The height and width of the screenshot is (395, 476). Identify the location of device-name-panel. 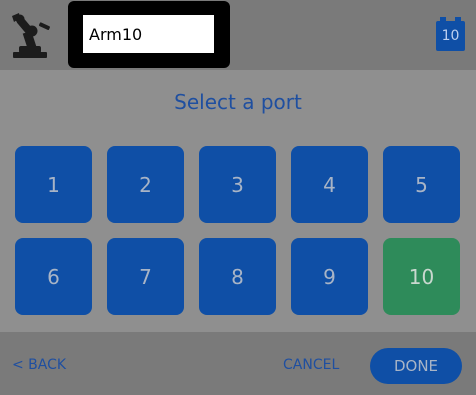
(149, 34).